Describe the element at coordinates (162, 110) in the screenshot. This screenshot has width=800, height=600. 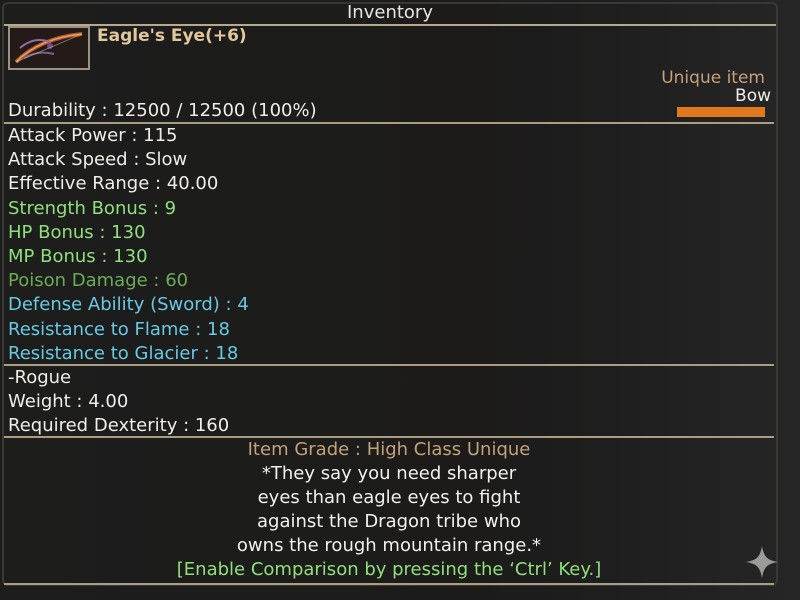
I see `durability-text: Durability : 12500 / 12500 (100%)` at that location.